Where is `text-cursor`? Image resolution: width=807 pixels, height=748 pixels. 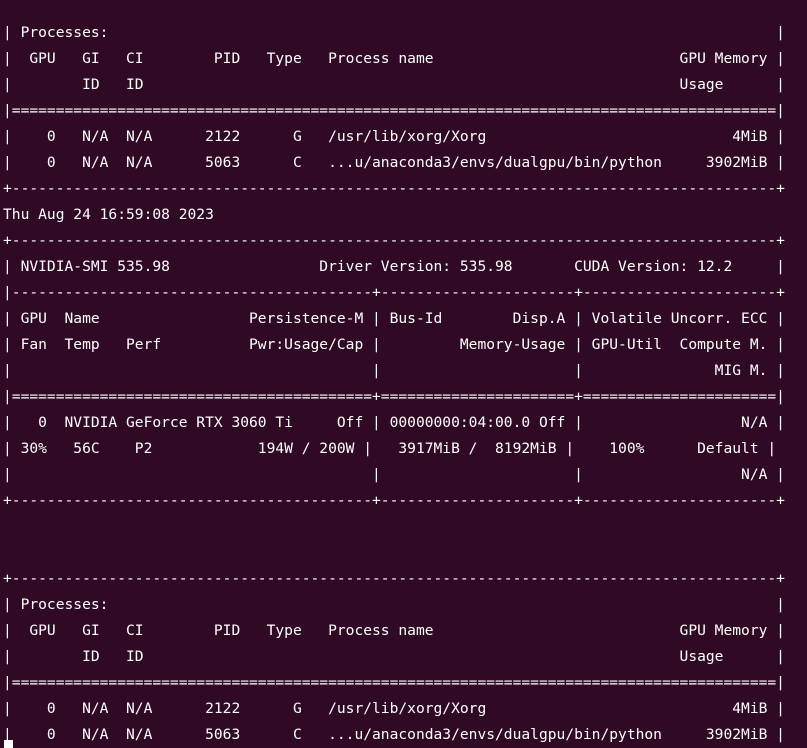
text-cursor is located at coordinates (8, 744).